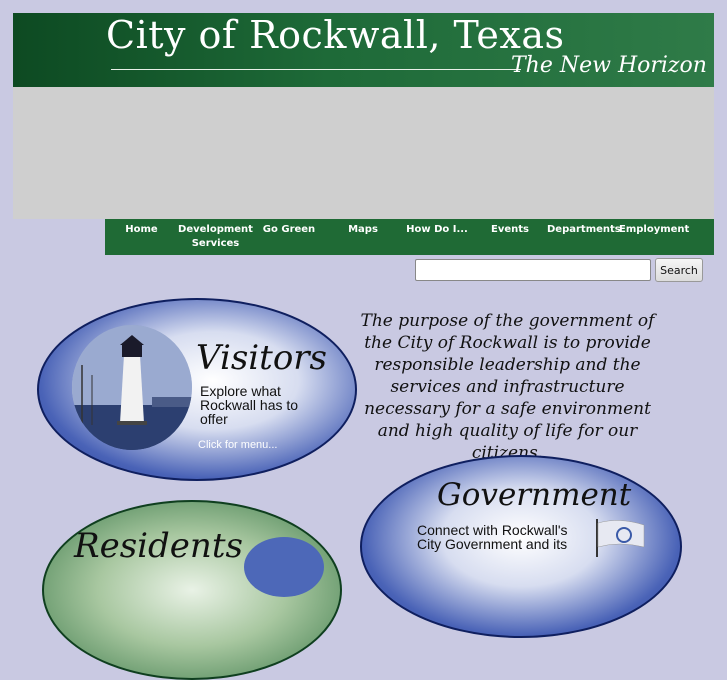  Describe the element at coordinates (249, 405) in the screenshot. I see `visitors-description: Explore what Rockwall has to offer` at that location.